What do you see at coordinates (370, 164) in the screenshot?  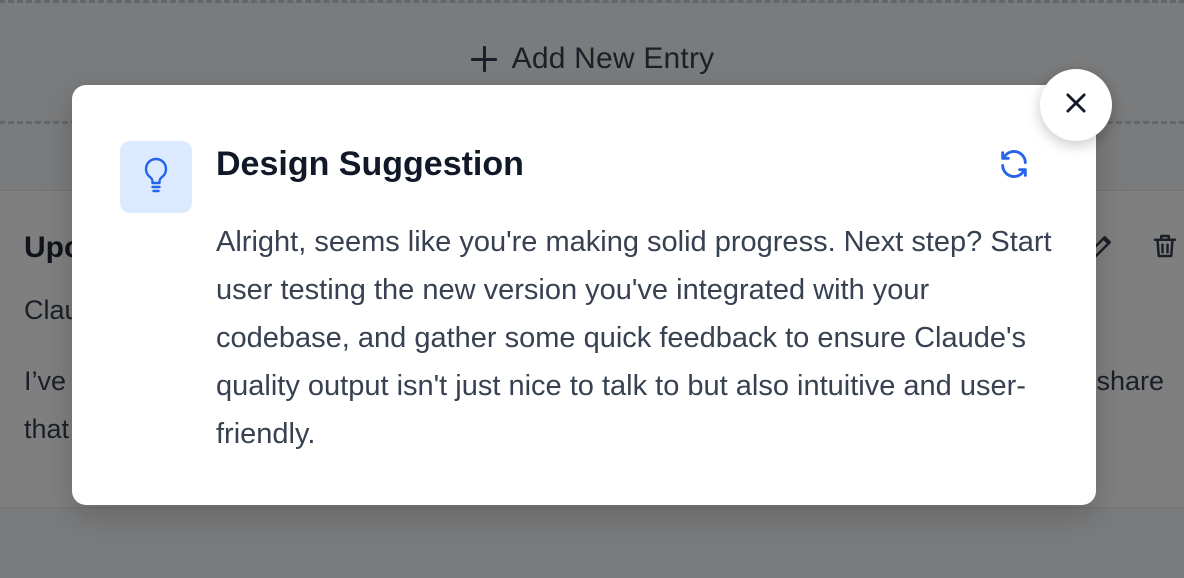 I see `modal-title: Design Suggestion` at bounding box center [370, 164].